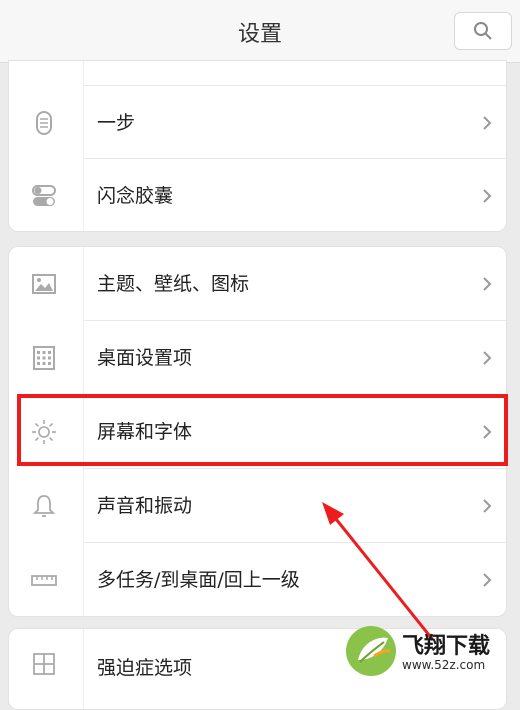 The image size is (520, 710). I want to click on annotation-arrow, so click(378, 571).